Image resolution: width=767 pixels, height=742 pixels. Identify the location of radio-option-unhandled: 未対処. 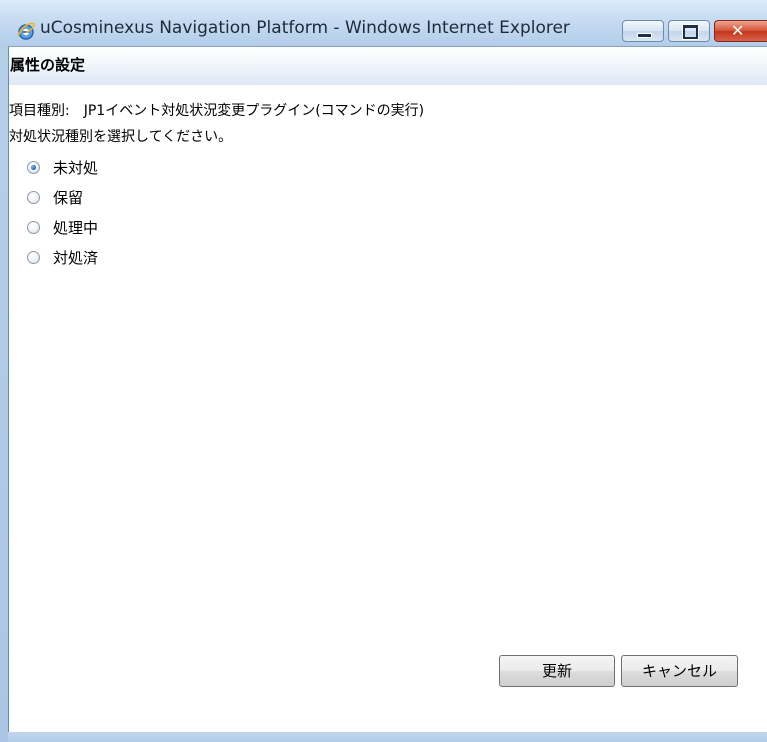
(62, 167).